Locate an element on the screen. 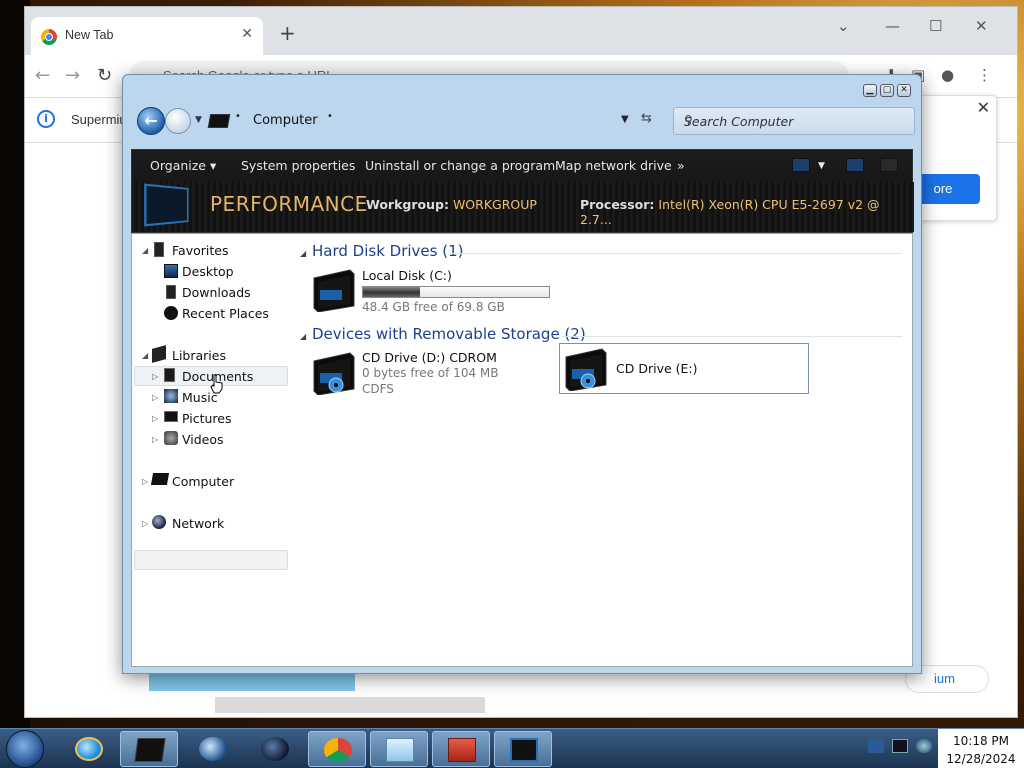 This screenshot has height=768, width=1024. nav-desktop: Desktop is located at coordinates (208, 271).